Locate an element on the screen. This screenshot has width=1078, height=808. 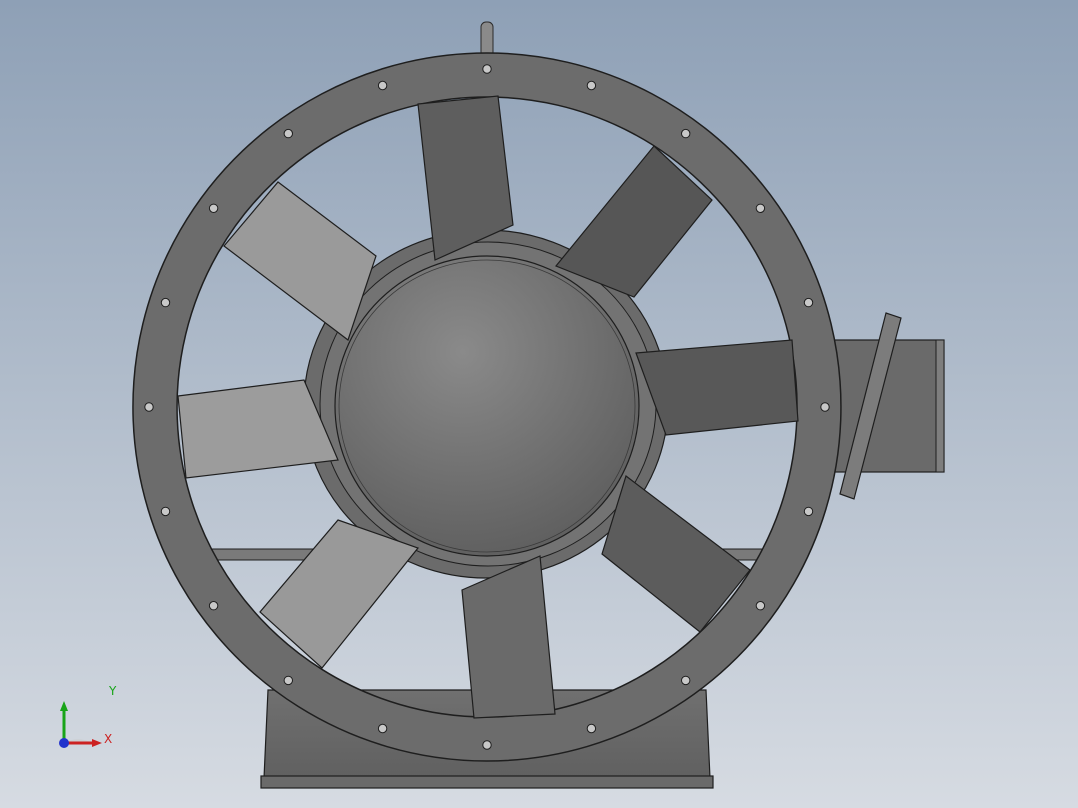
coordinate-triad: Y X is located at coordinates (85, 719).